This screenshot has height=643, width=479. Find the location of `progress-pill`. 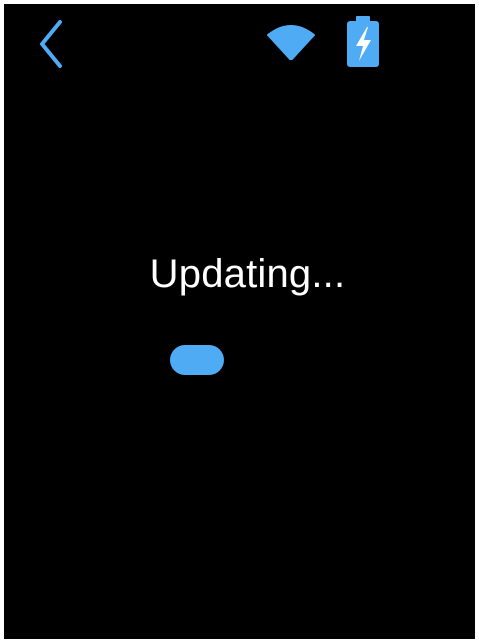

progress-pill is located at coordinates (197, 360).